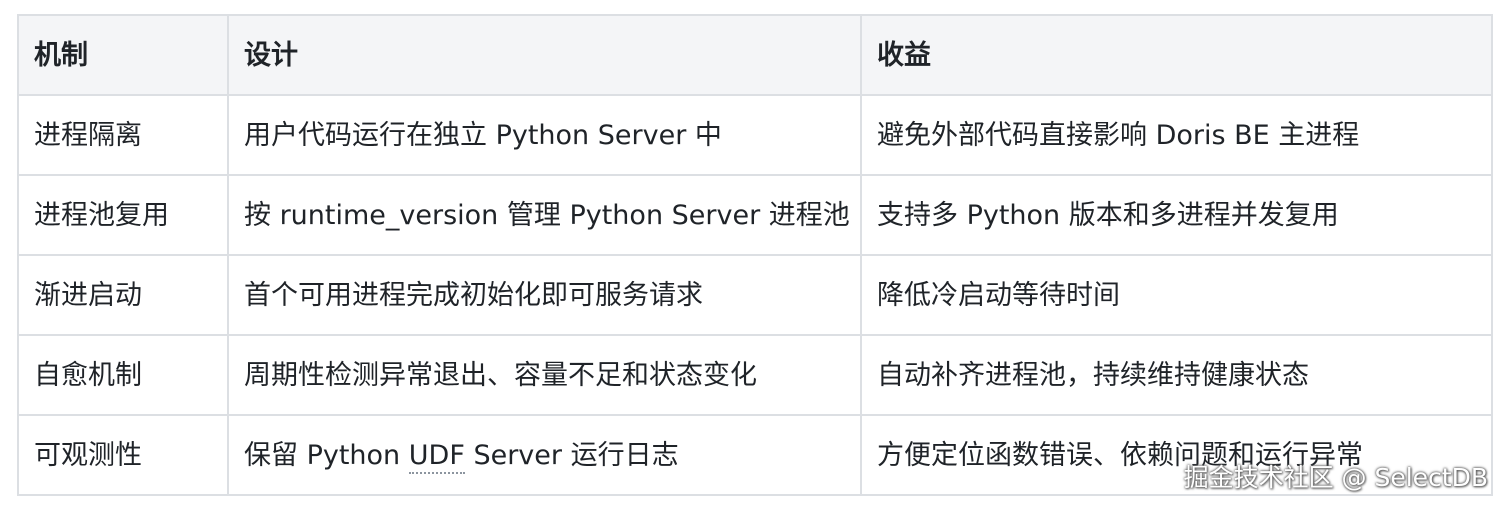 This screenshot has height=510, width=1504. Describe the element at coordinates (123, 215) in the screenshot. I see `cell-mechanism: 进程池复用` at that location.